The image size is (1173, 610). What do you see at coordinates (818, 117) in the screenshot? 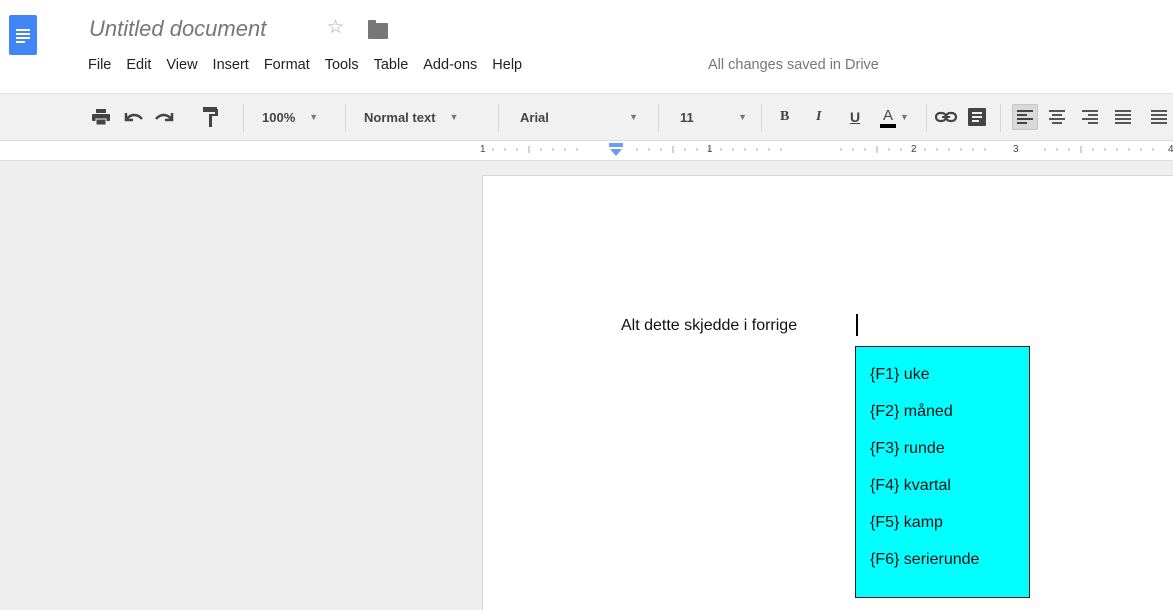
I see `italic-button: I` at bounding box center [818, 117].